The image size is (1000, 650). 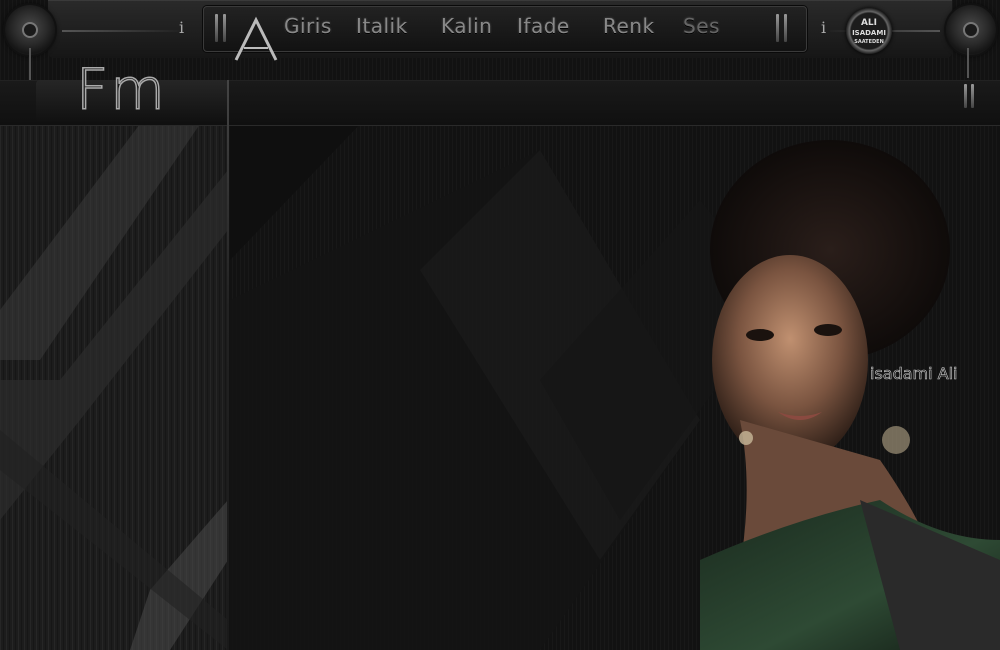 I want to click on badge-line-2: ISADAMI, so click(x=869, y=33).